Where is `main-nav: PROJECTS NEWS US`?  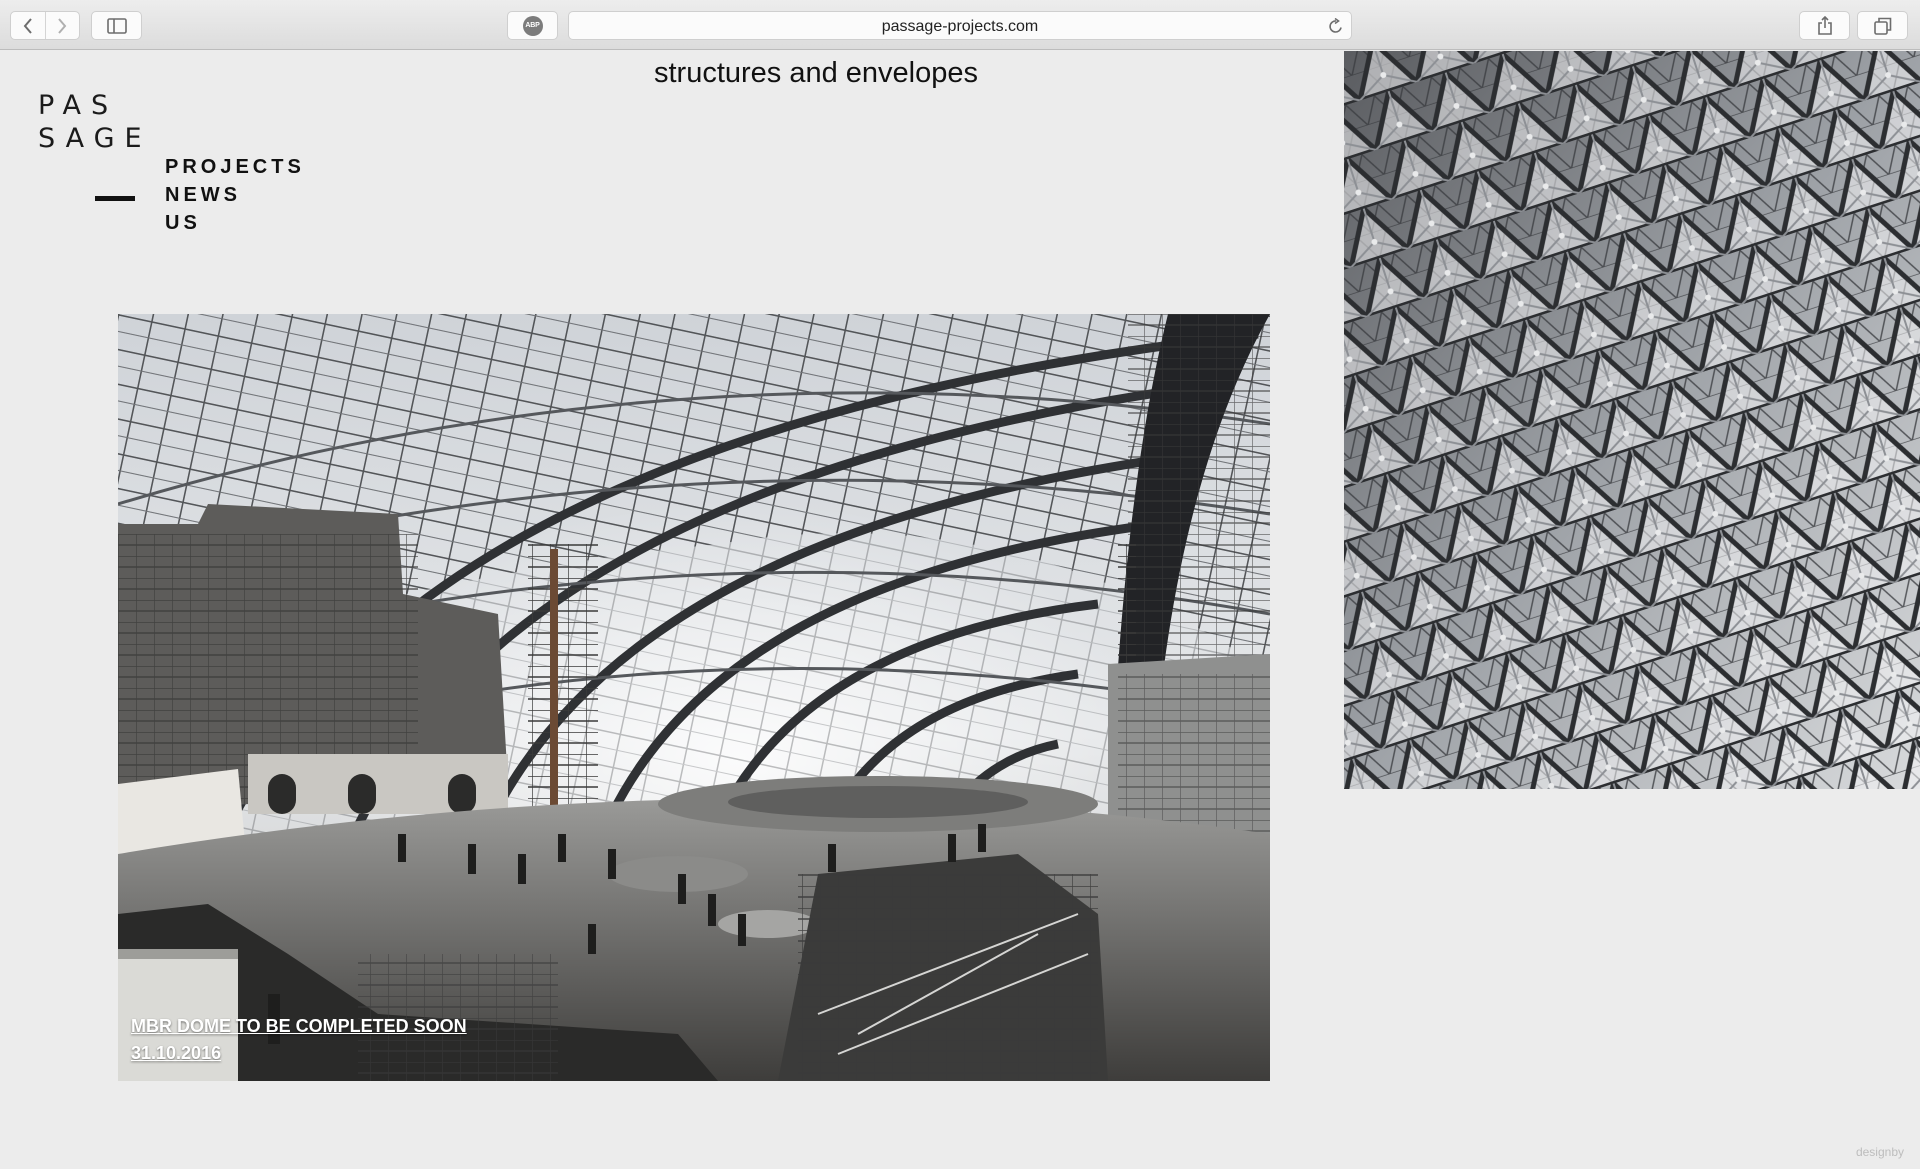 main-nav: PROJECTS NEWS US is located at coordinates (235, 195).